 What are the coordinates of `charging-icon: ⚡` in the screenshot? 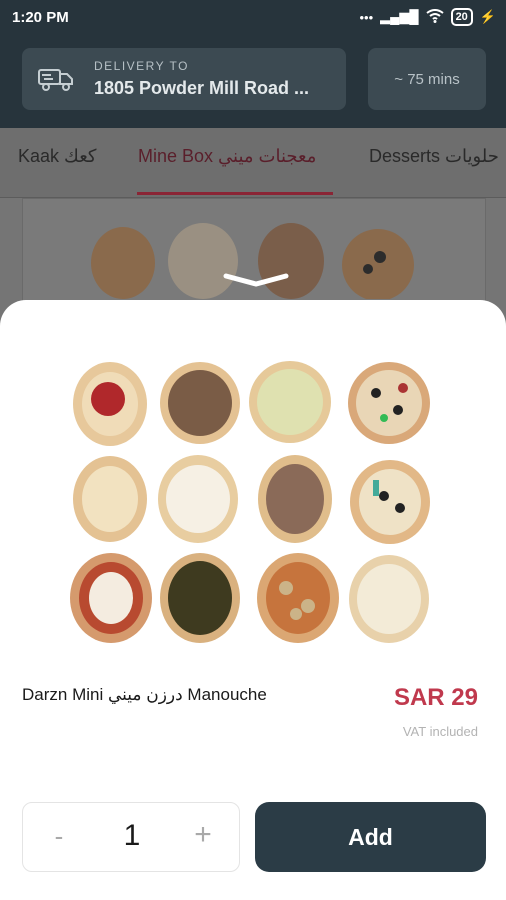 It's located at (487, 16).